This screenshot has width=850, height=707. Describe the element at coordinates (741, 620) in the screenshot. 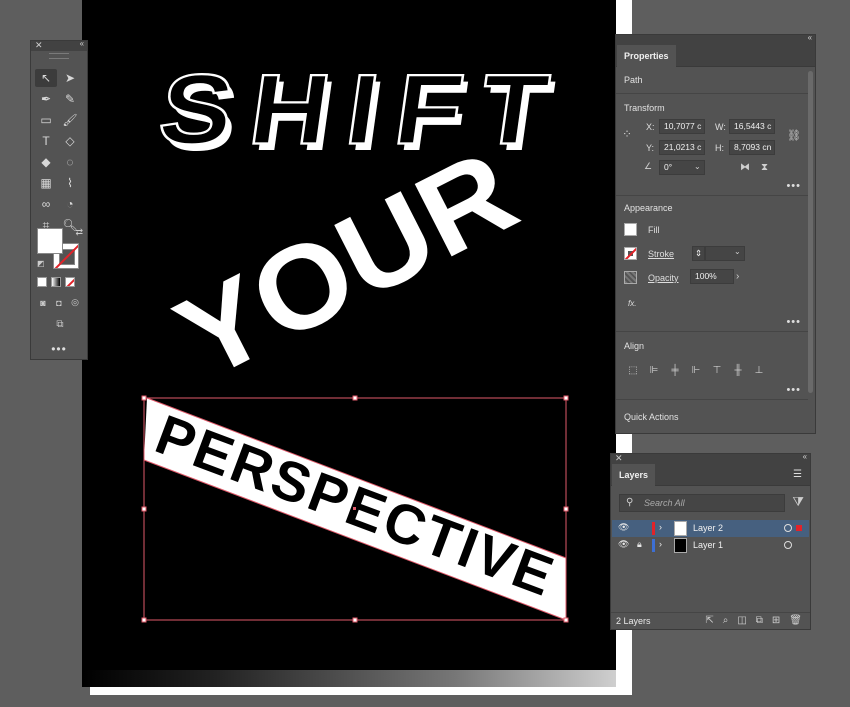

I see `clipping-mask-icon: ◫` at that location.